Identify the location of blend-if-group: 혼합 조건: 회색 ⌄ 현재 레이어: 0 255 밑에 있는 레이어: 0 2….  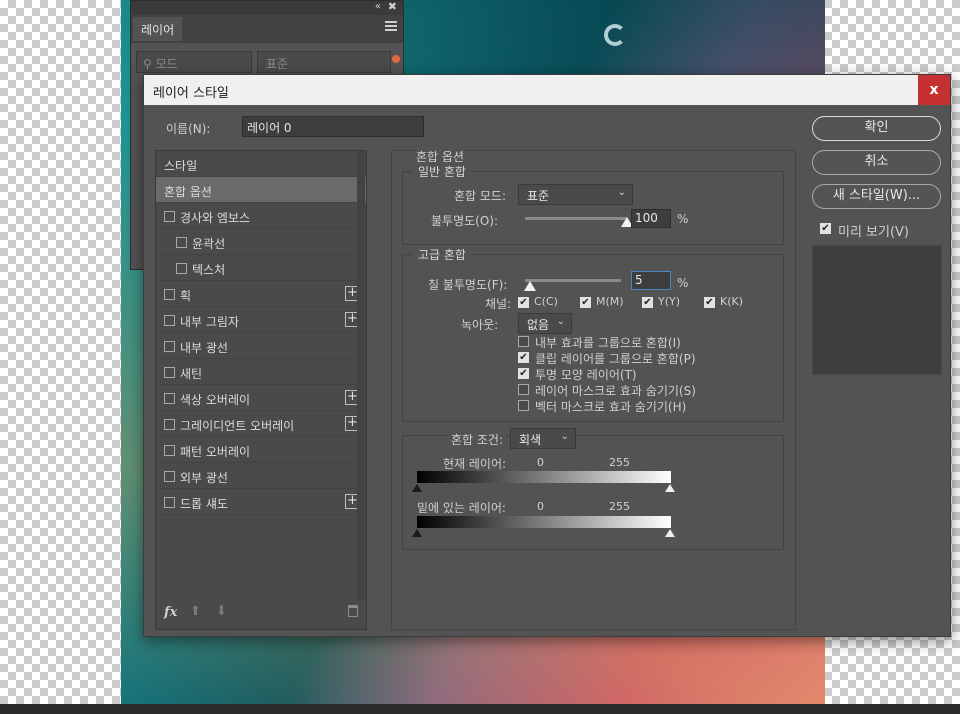
(593, 489).